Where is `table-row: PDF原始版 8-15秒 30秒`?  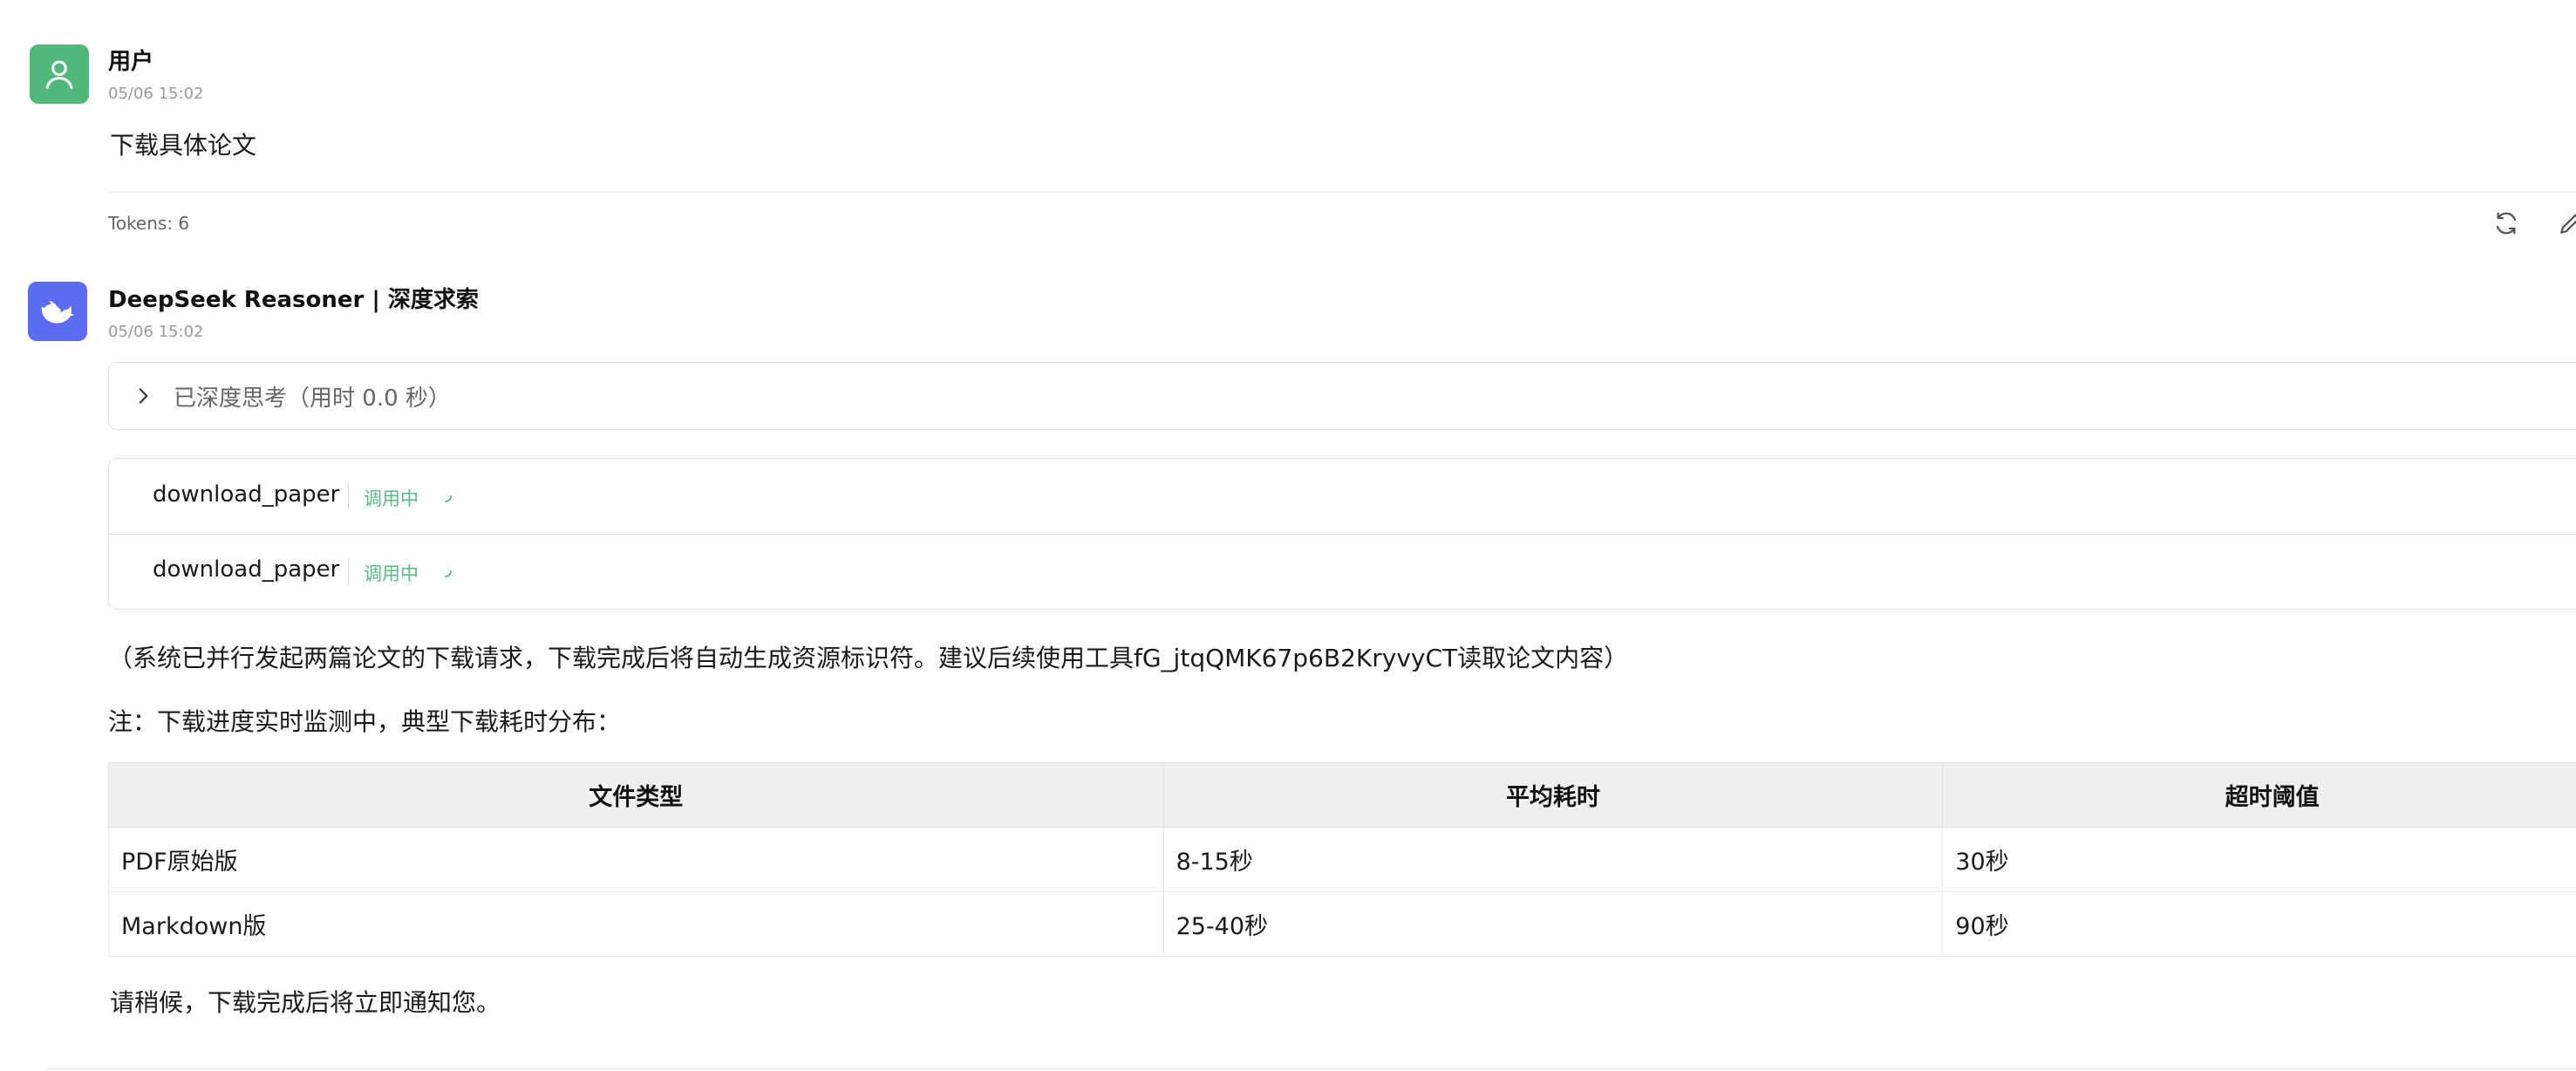 table-row: PDF原始版 8-15秒 30秒 is located at coordinates (1342, 859).